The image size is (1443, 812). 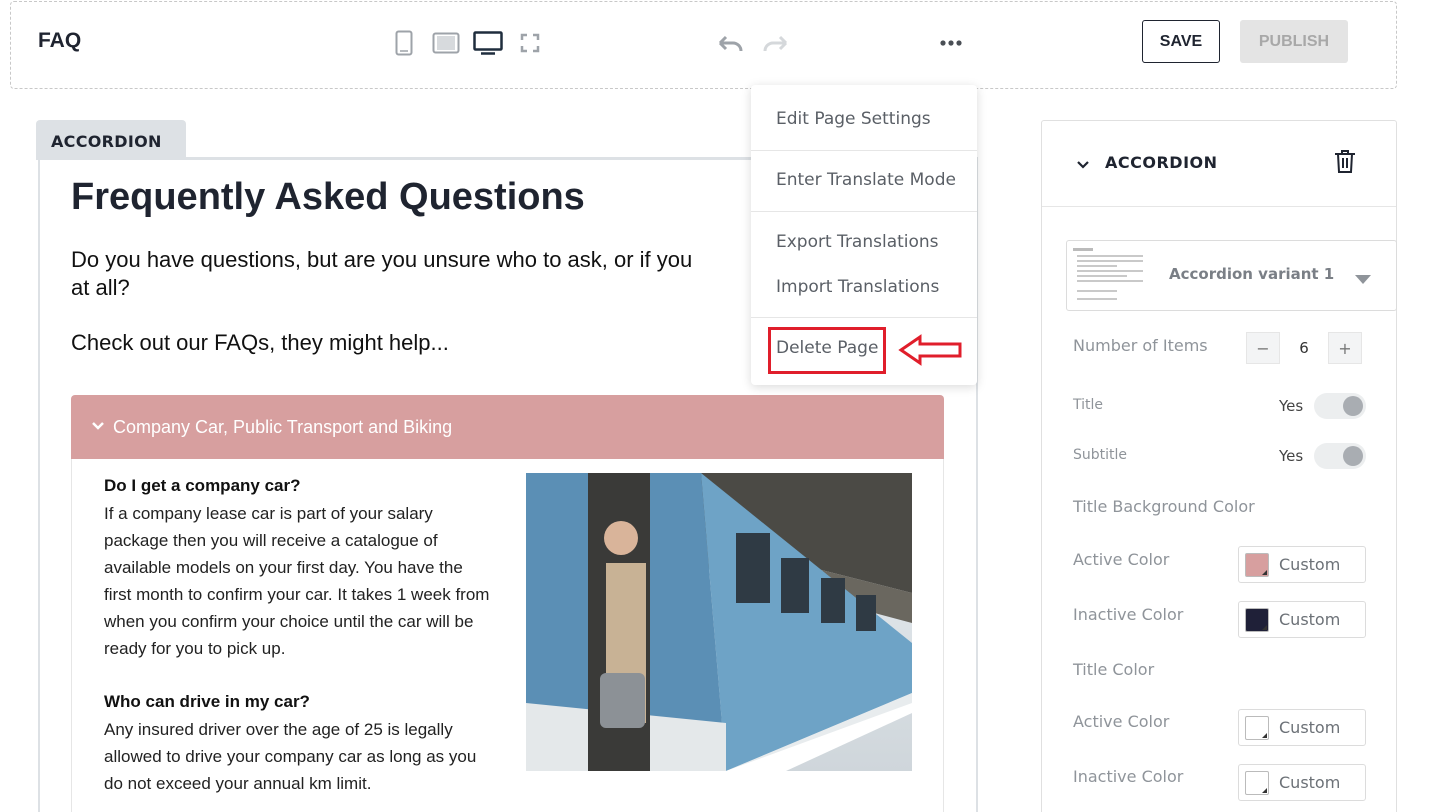 I want to click on bg-inactive-color-label: Inactive Color, so click(x=1128, y=614).